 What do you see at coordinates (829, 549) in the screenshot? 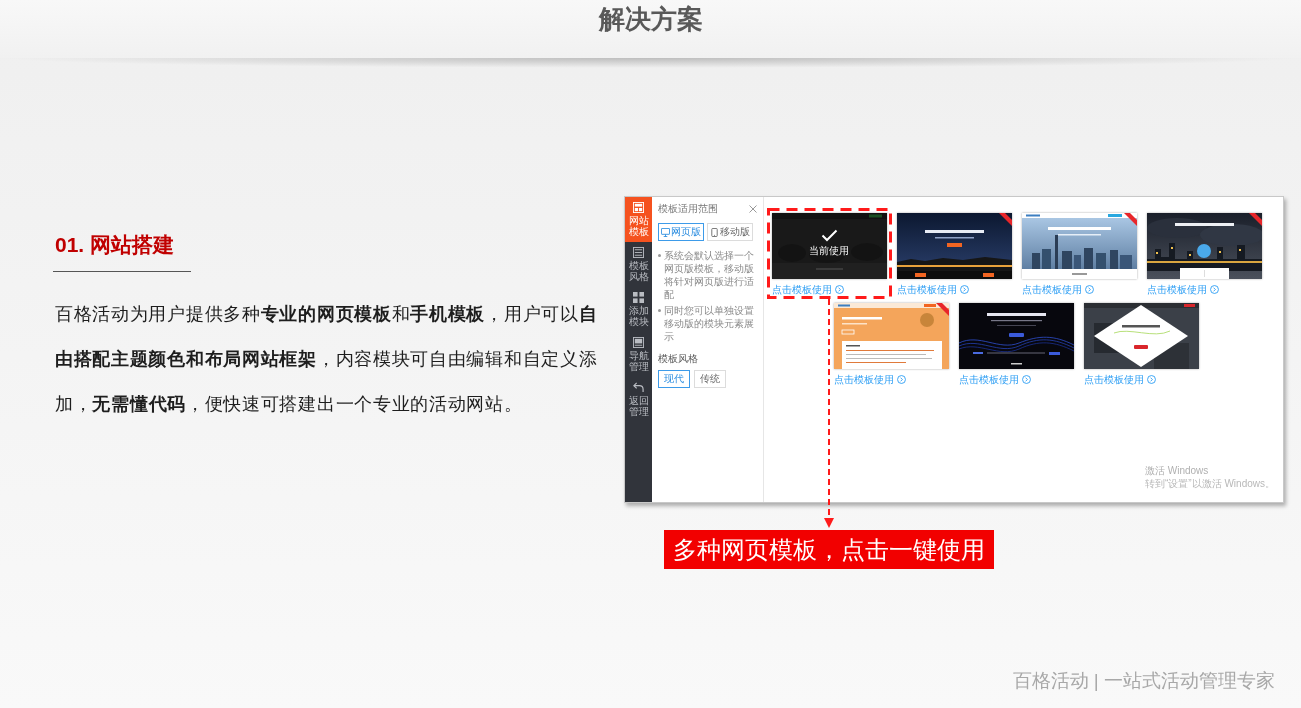
I see `callout-label: 多种网页模板，点击一键使用` at bounding box center [829, 549].